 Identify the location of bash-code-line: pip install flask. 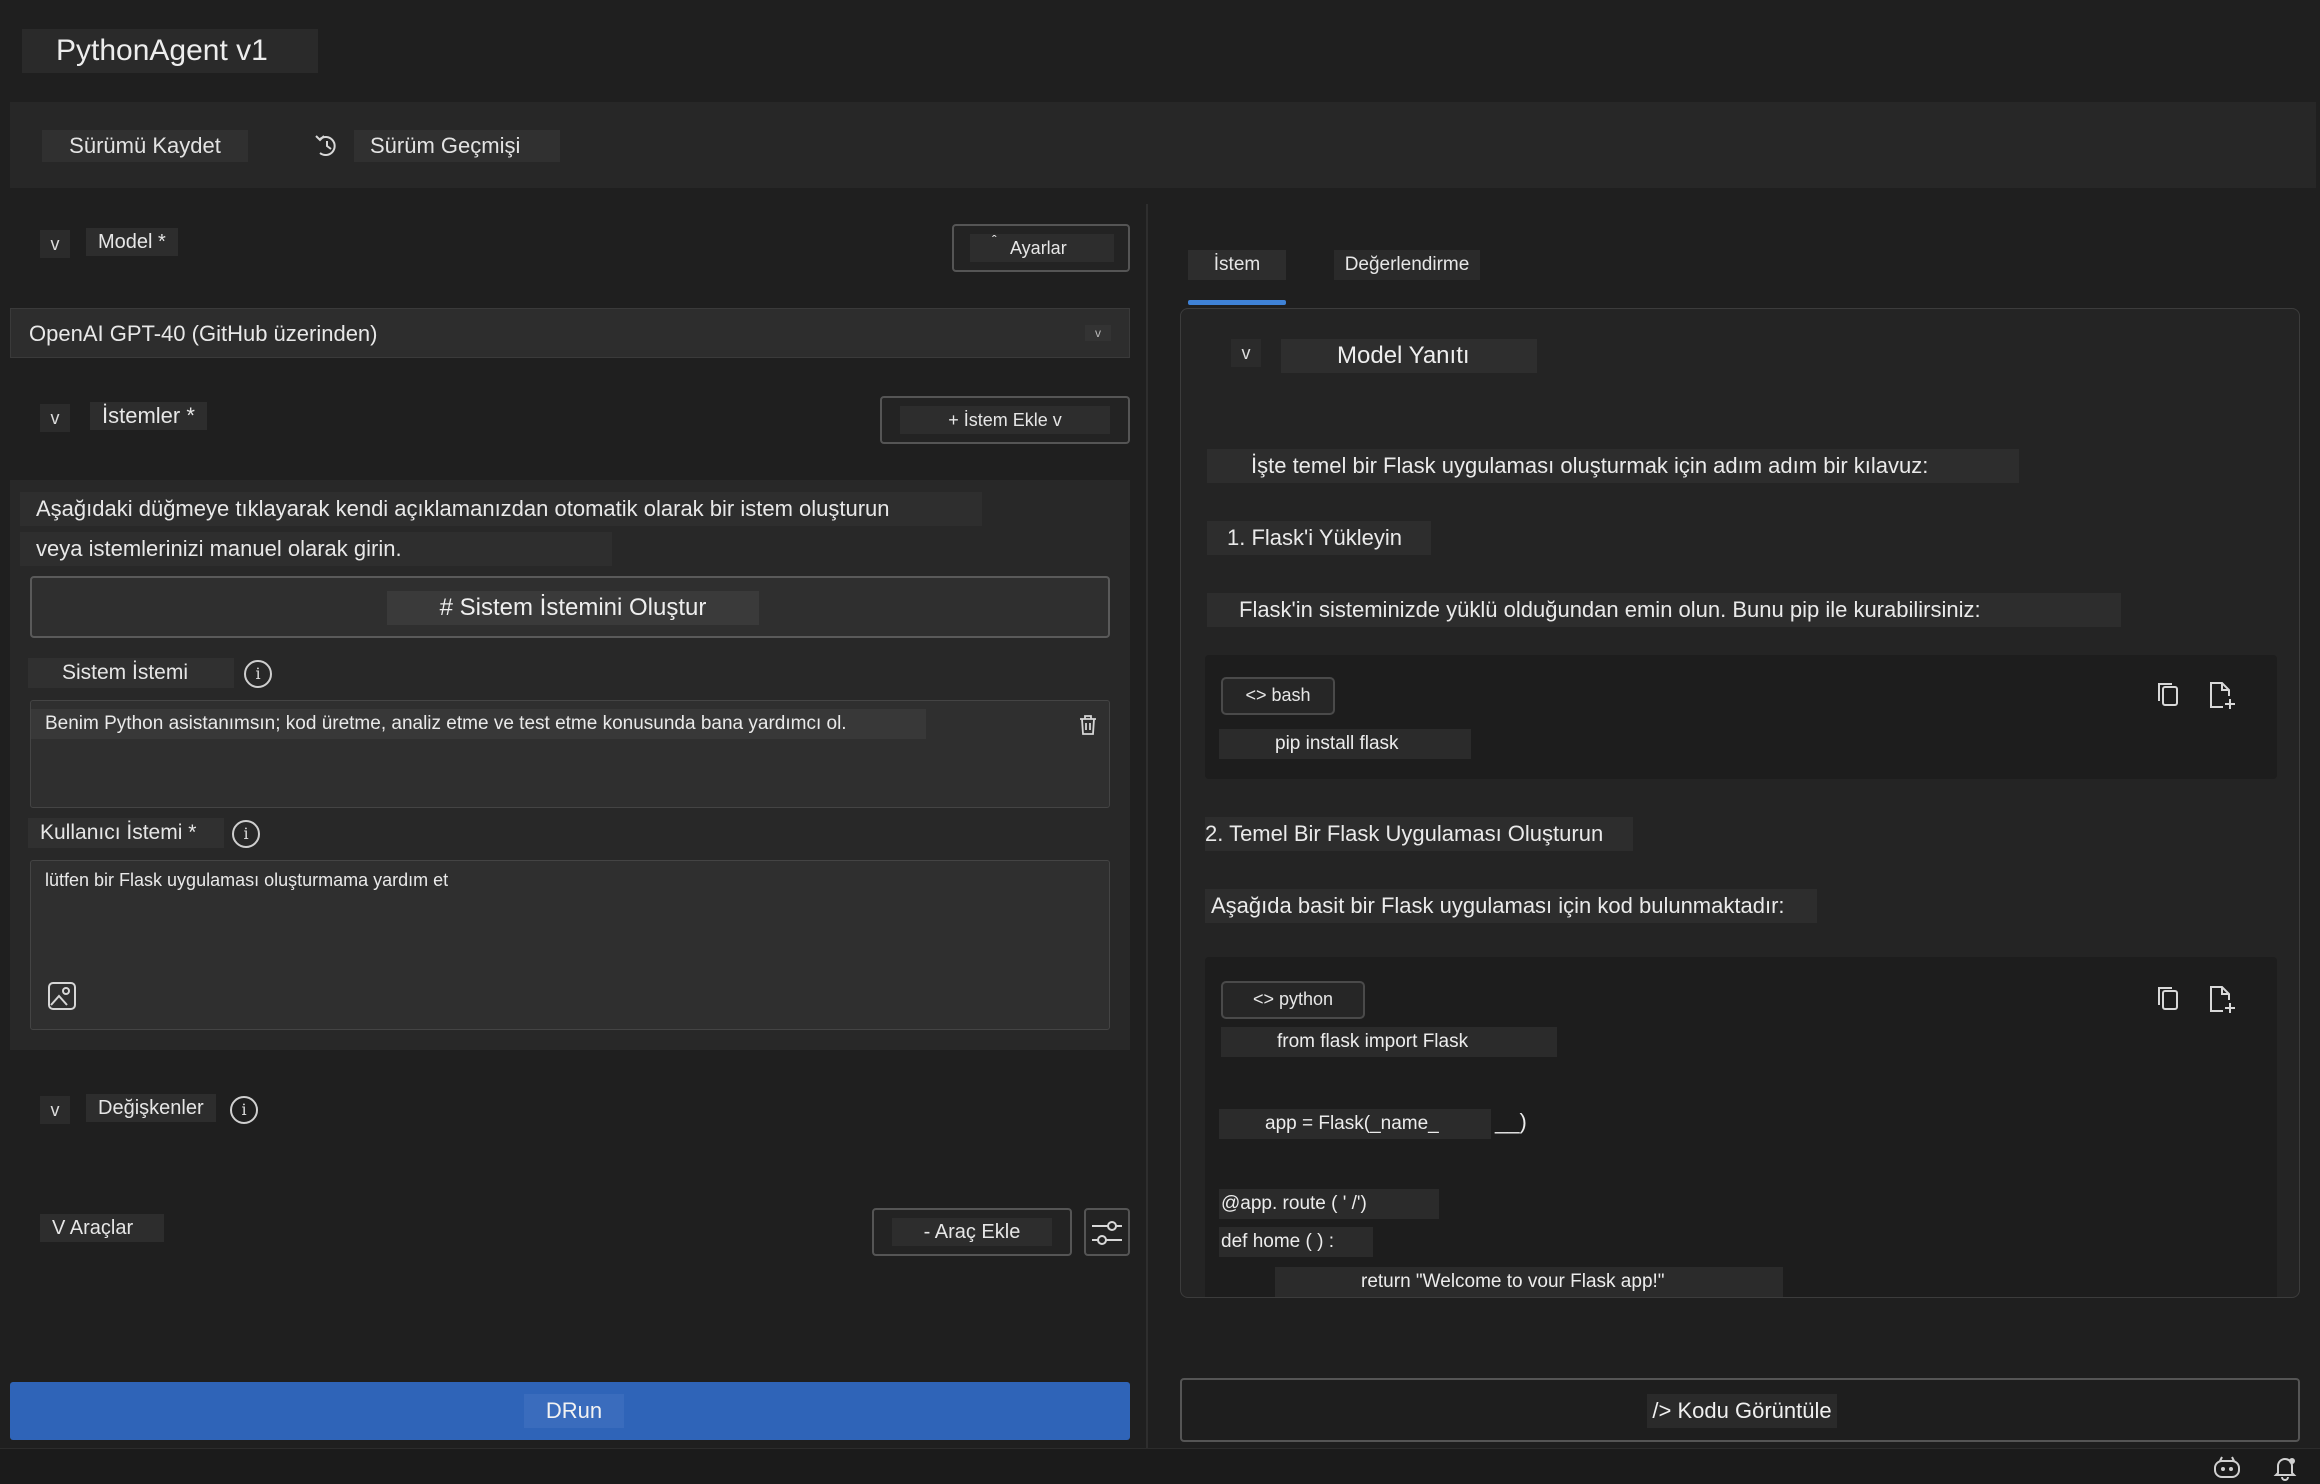
(1345, 744).